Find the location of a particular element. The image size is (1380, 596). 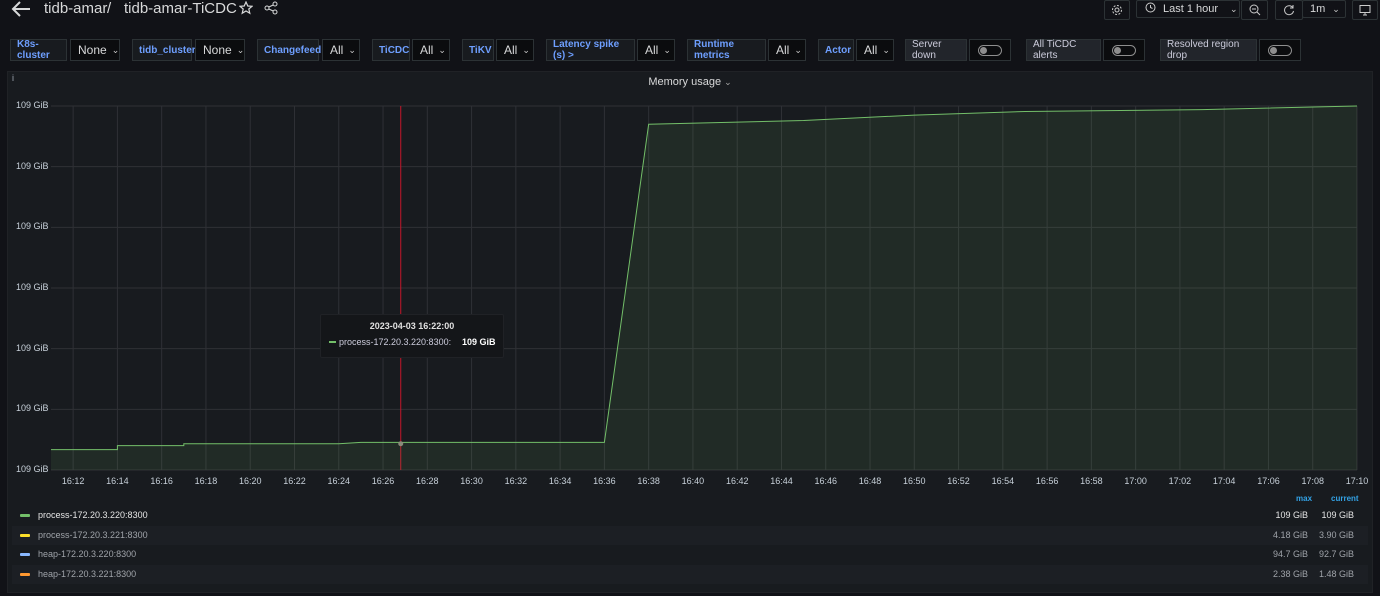

tooltip-time: 2023-04-03 16:22:00 is located at coordinates (412, 326).